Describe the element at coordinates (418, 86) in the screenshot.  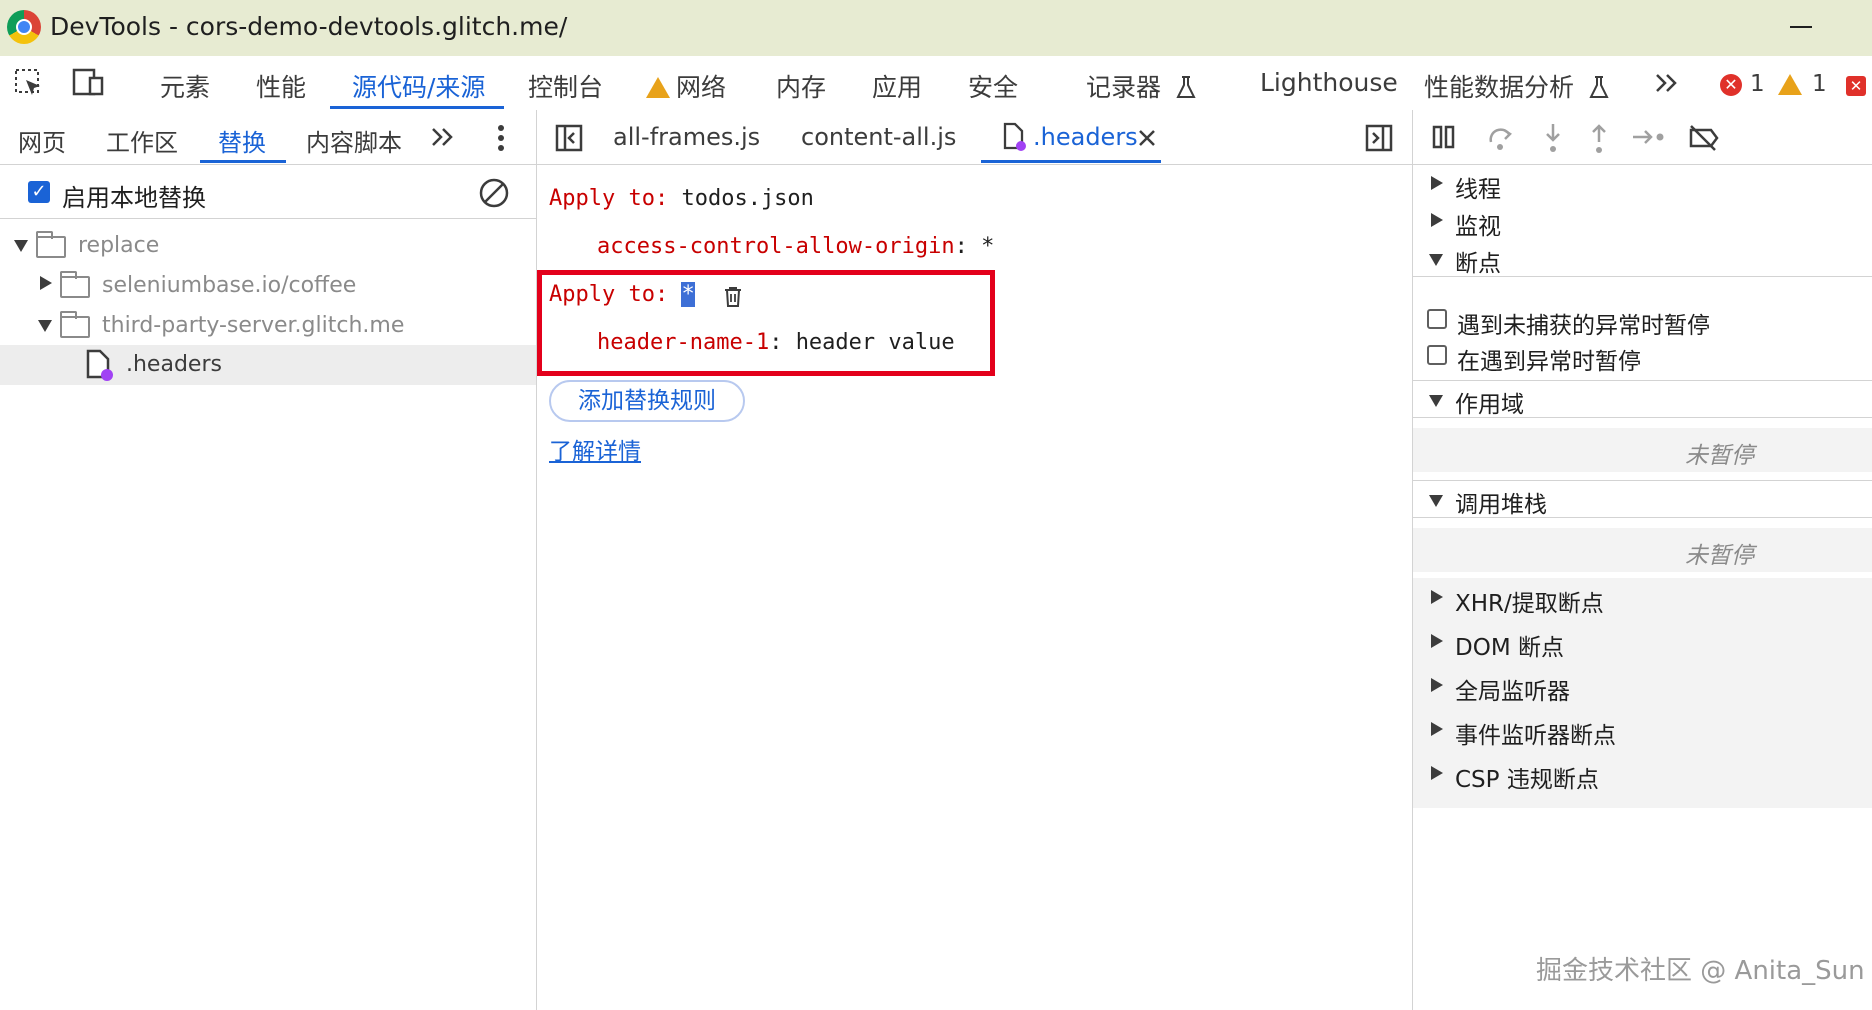
I see `tab-sources: 源代码/来源` at that location.